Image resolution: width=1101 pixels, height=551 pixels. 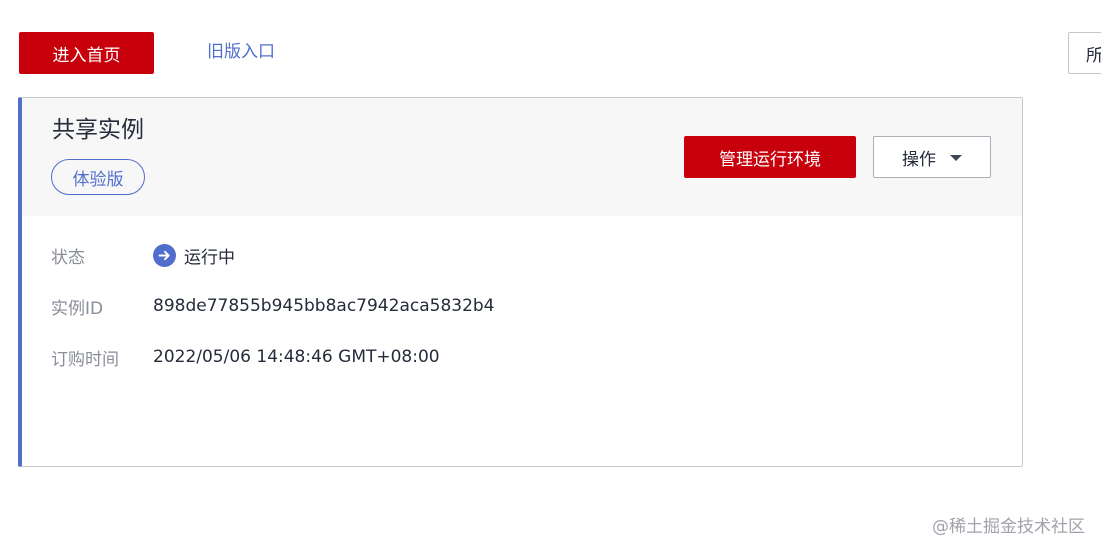 What do you see at coordinates (1008, 527) in the screenshot?
I see `watermark: @稀土掘金技术社区` at bounding box center [1008, 527].